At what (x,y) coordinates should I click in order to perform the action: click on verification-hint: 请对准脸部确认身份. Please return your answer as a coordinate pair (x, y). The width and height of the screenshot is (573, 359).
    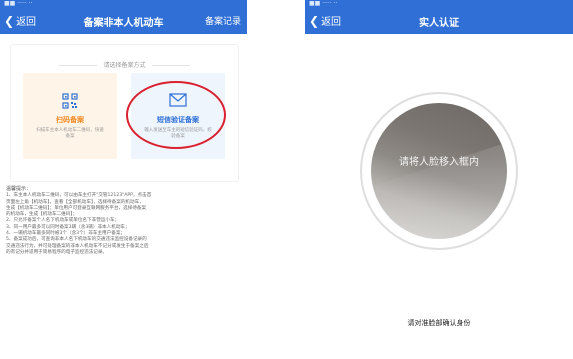
    Looking at the image, I should click on (439, 323).